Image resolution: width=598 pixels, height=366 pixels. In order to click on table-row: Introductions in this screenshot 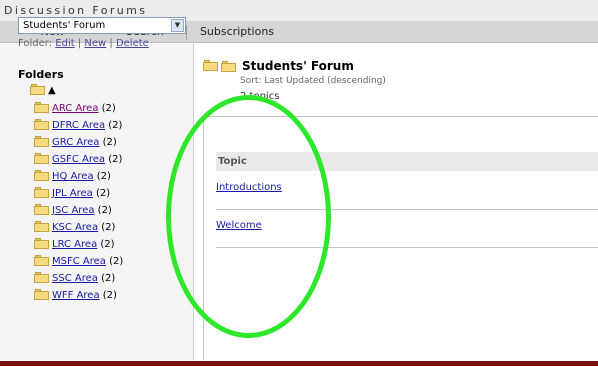, I will do `click(407, 191)`.